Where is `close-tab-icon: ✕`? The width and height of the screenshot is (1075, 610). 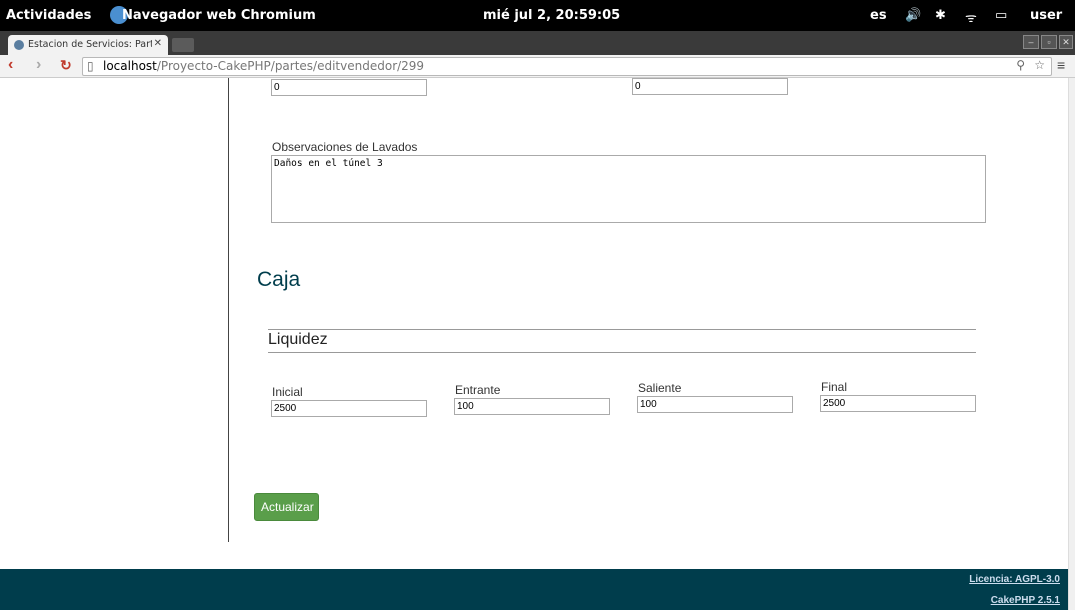
close-tab-icon: ✕ is located at coordinates (158, 43).